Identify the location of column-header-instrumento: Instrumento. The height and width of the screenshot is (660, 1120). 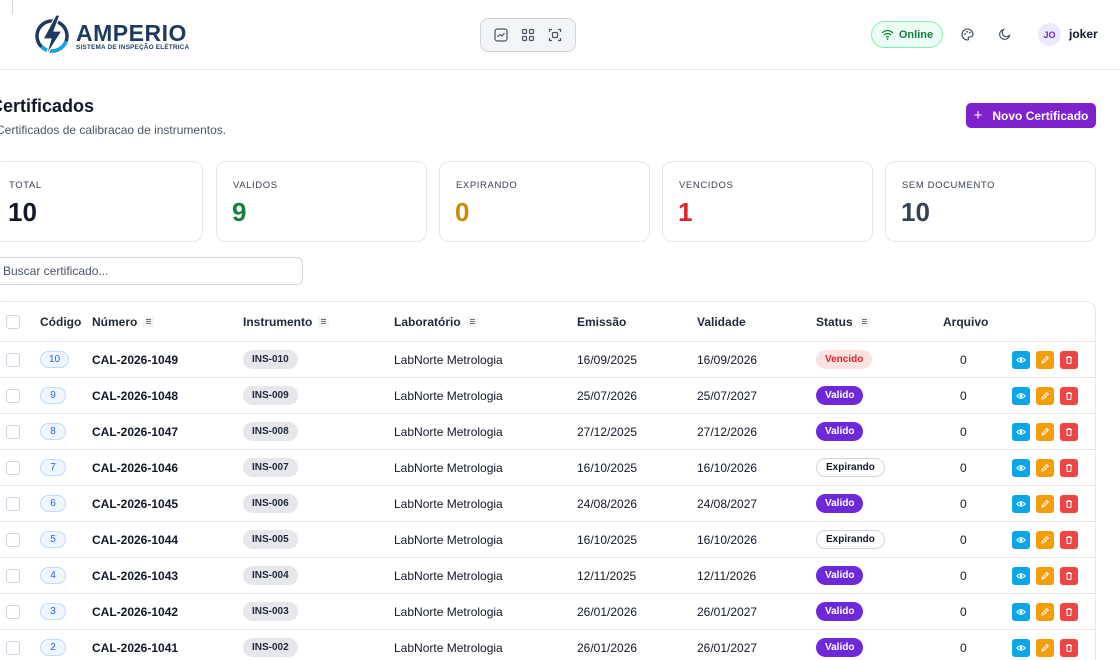
(286, 321).